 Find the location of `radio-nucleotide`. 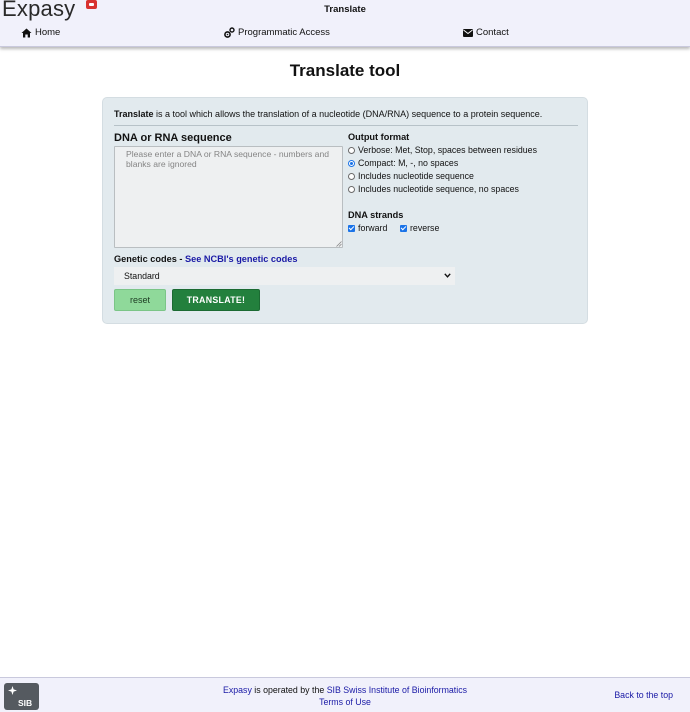

radio-nucleotide is located at coordinates (351, 176).